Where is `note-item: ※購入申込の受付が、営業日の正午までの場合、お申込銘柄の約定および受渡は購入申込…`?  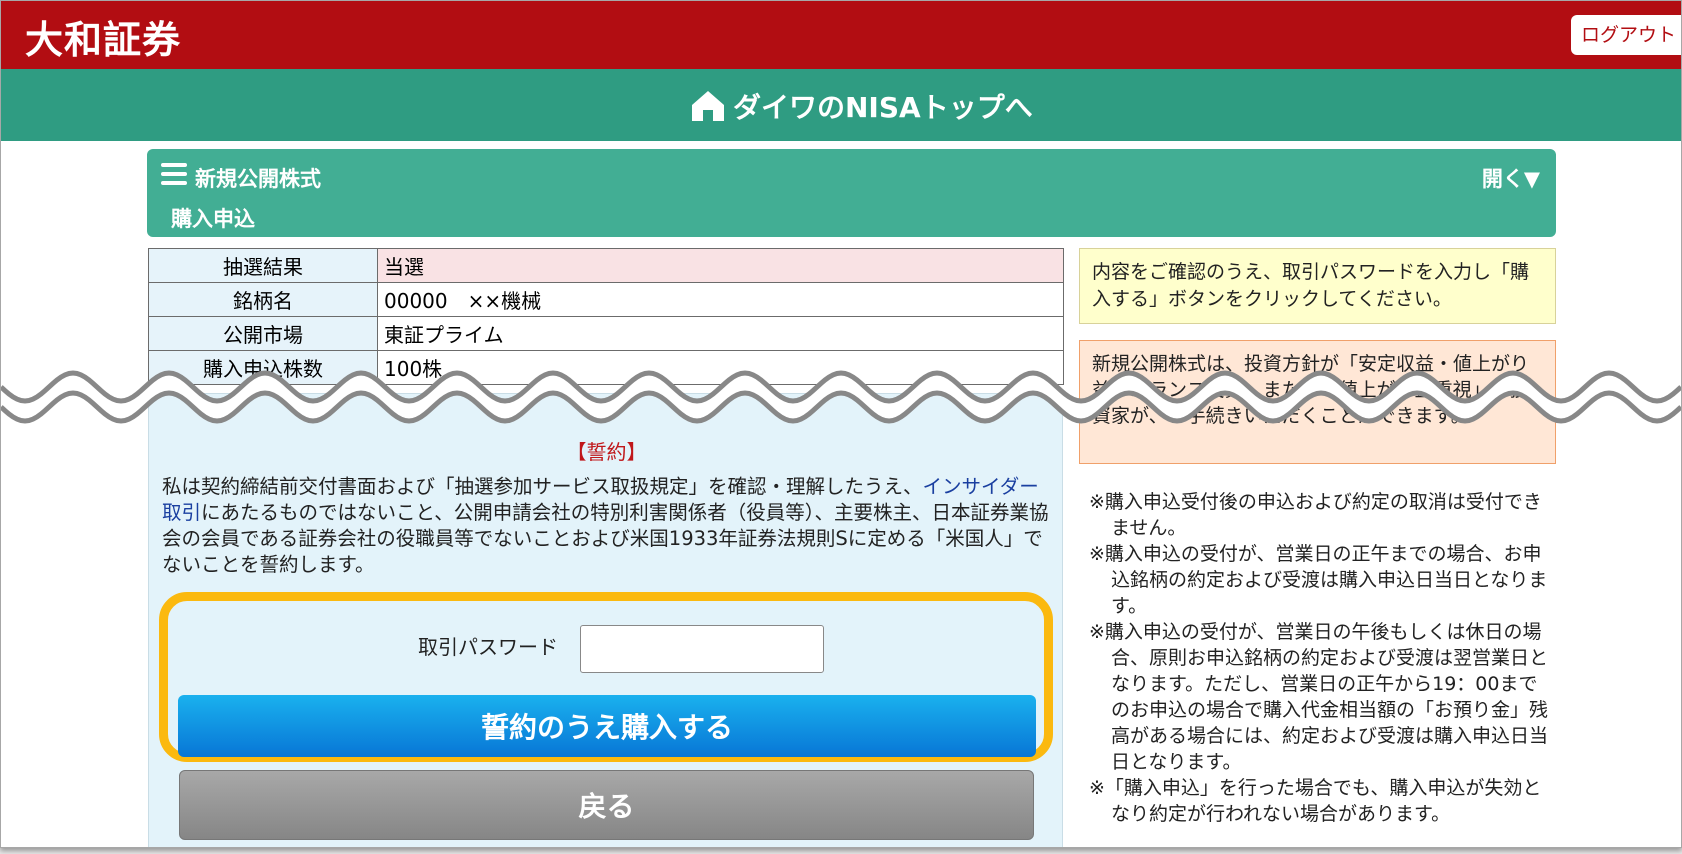
note-item: ※購入申込の受付が、営業日の正午までの場合、お申込銘柄の約定および受渡は購入申込… is located at coordinates (1318, 580).